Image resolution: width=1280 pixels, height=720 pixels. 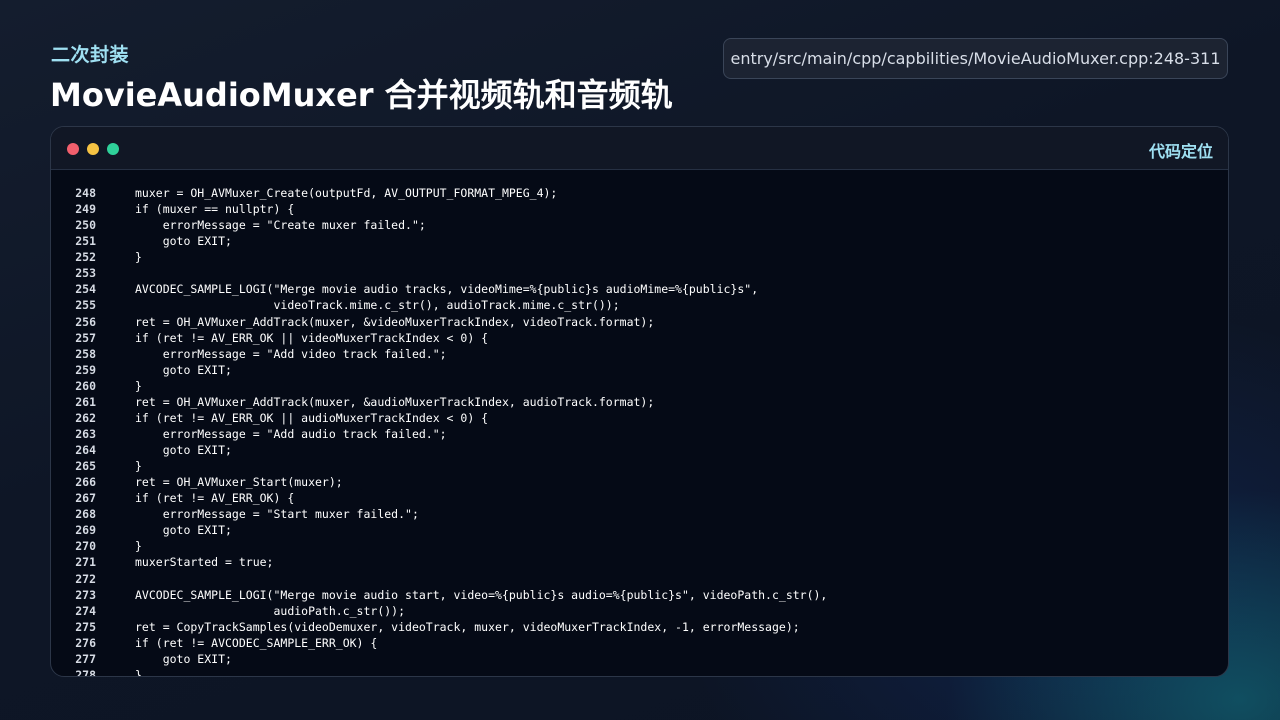 I want to click on code-line: 270}, so click(x=639, y=546).